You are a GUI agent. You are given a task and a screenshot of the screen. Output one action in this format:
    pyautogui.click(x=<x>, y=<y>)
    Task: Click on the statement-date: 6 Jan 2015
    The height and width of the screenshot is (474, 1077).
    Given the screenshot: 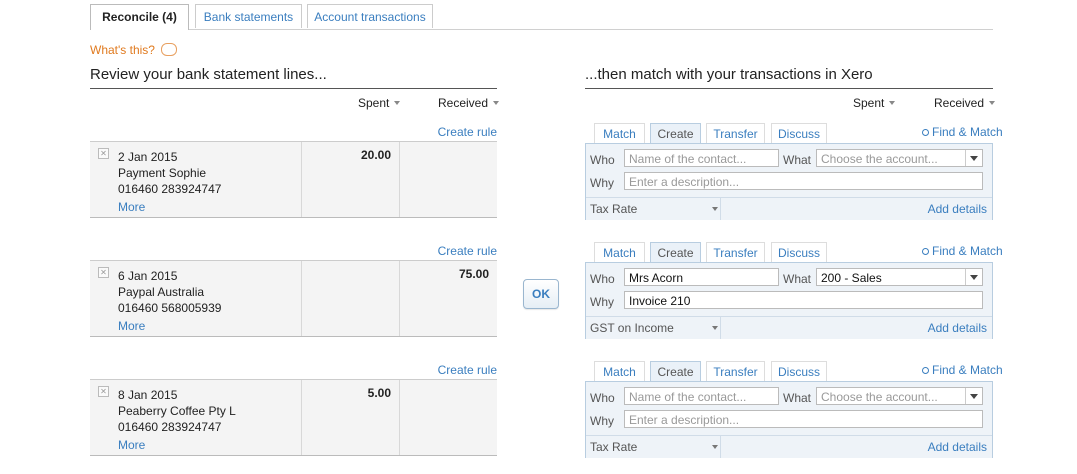 What is the action you would take?
    pyautogui.click(x=148, y=276)
    